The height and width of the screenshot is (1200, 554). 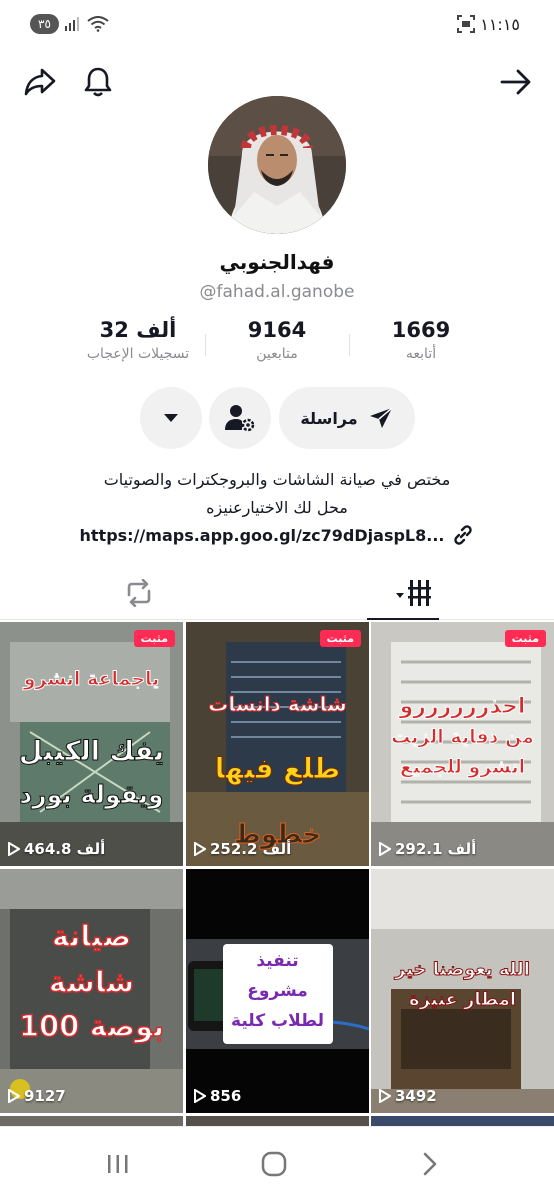 I want to click on view-count: 252.2 ألف, so click(x=242, y=849).